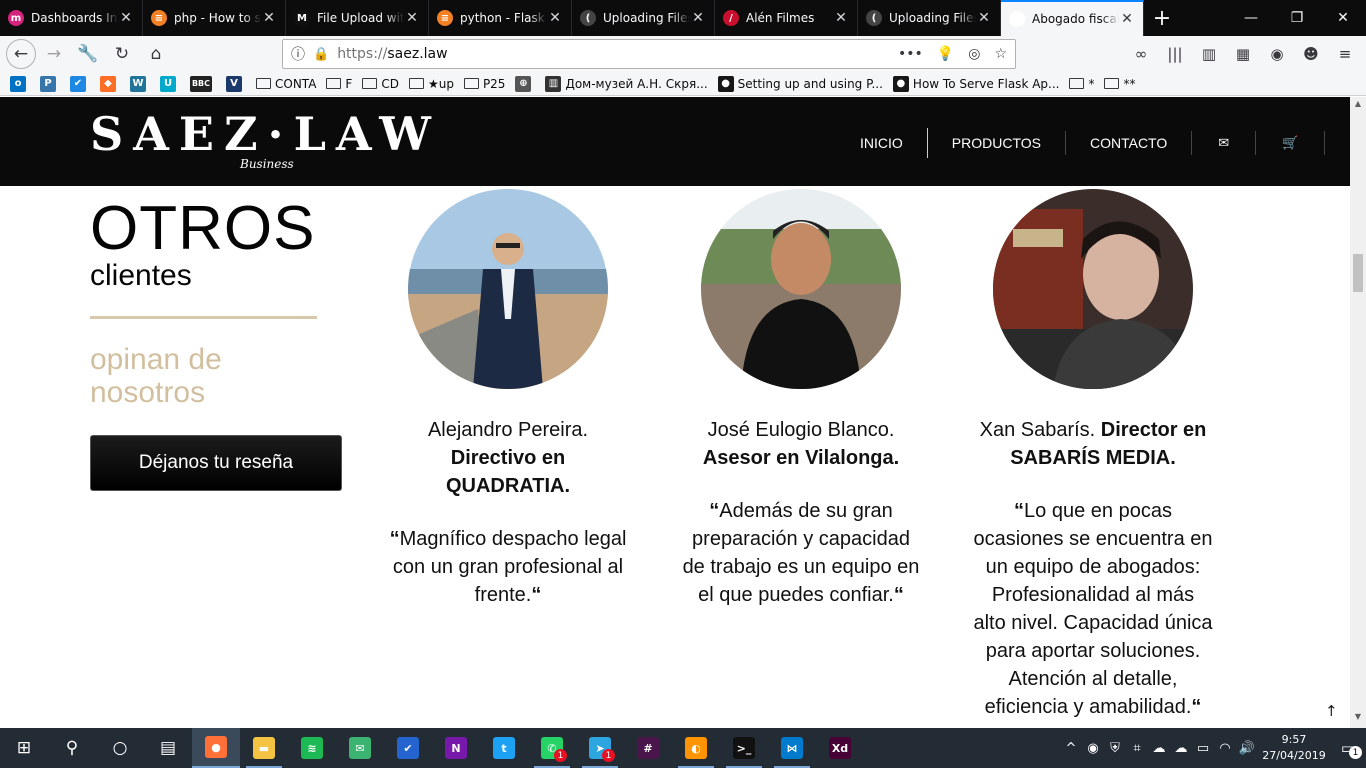 This screenshot has height=768, width=1366. Describe the element at coordinates (1331, 711) in the screenshot. I see `scroll-to-top-icon: ↑` at that location.